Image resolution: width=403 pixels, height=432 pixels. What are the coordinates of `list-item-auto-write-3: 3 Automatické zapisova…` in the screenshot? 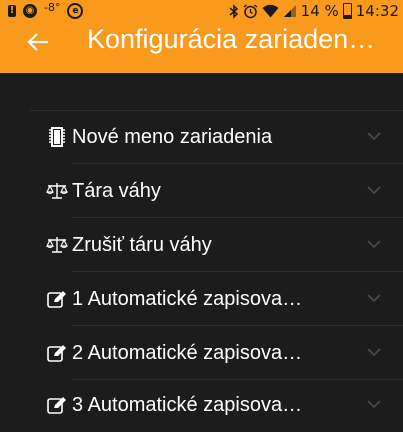 It's located at (216, 405).